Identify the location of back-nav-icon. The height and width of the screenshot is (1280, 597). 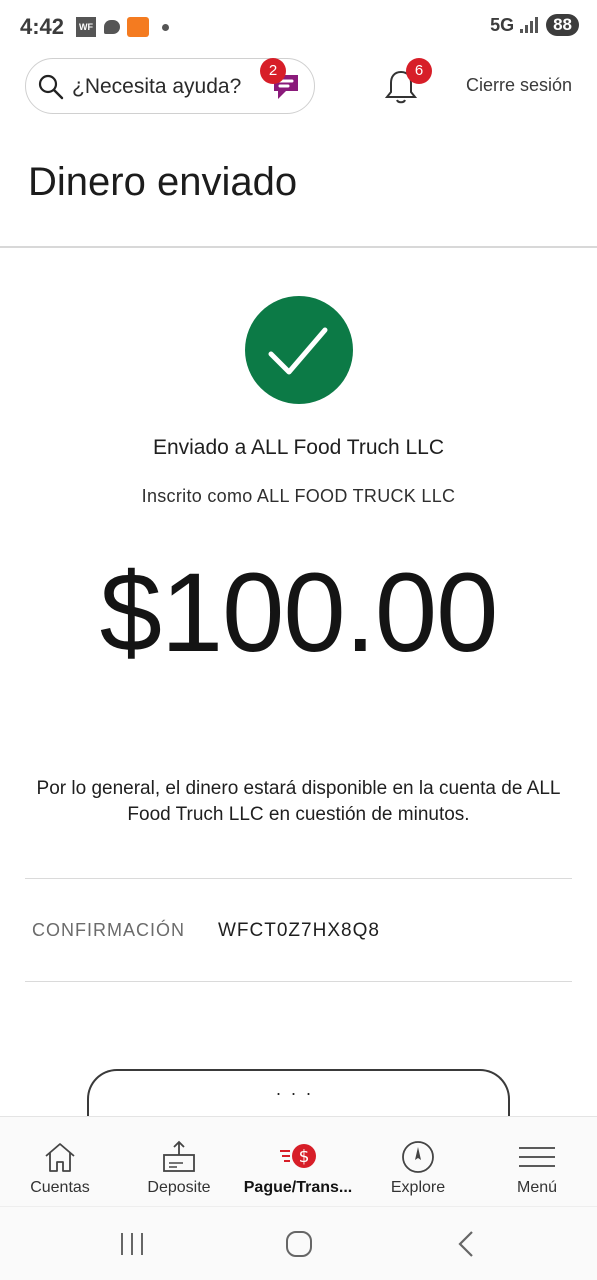
(466, 1244).